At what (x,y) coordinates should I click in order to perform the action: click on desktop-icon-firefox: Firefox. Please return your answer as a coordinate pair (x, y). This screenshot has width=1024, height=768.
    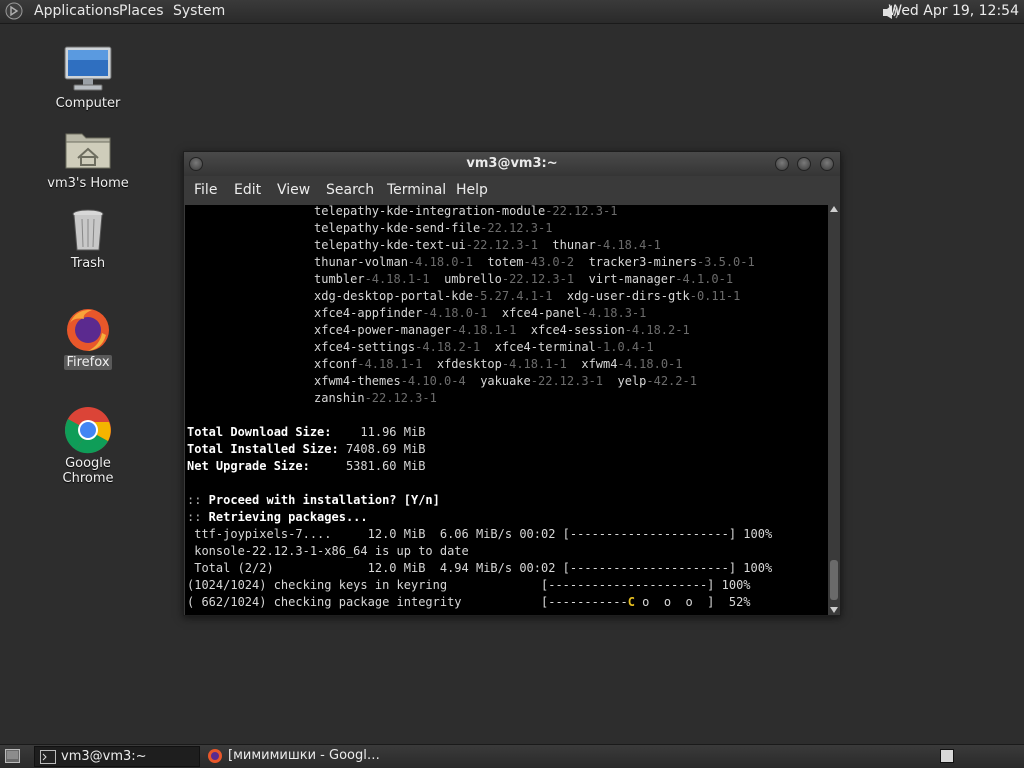
    Looking at the image, I should click on (88, 337).